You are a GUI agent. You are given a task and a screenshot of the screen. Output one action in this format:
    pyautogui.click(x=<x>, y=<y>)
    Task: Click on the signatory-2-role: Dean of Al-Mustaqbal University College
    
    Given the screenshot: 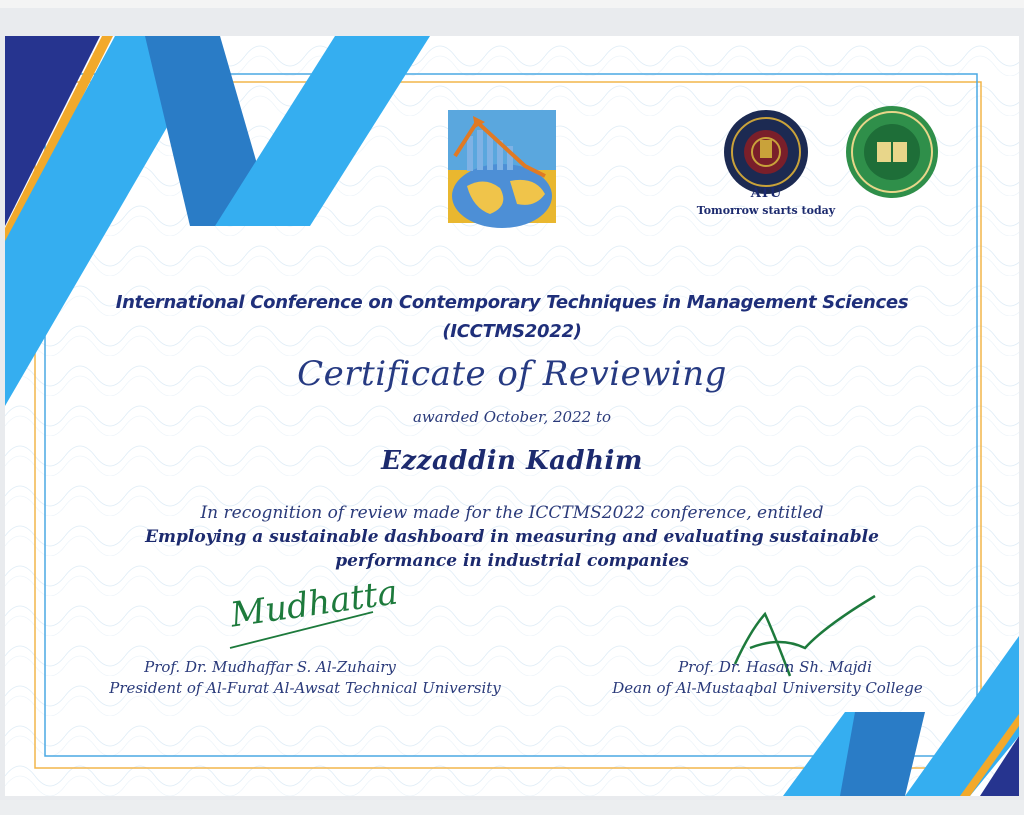 What is the action you would take?
    pyautogui.click(x=767, y=688)
    